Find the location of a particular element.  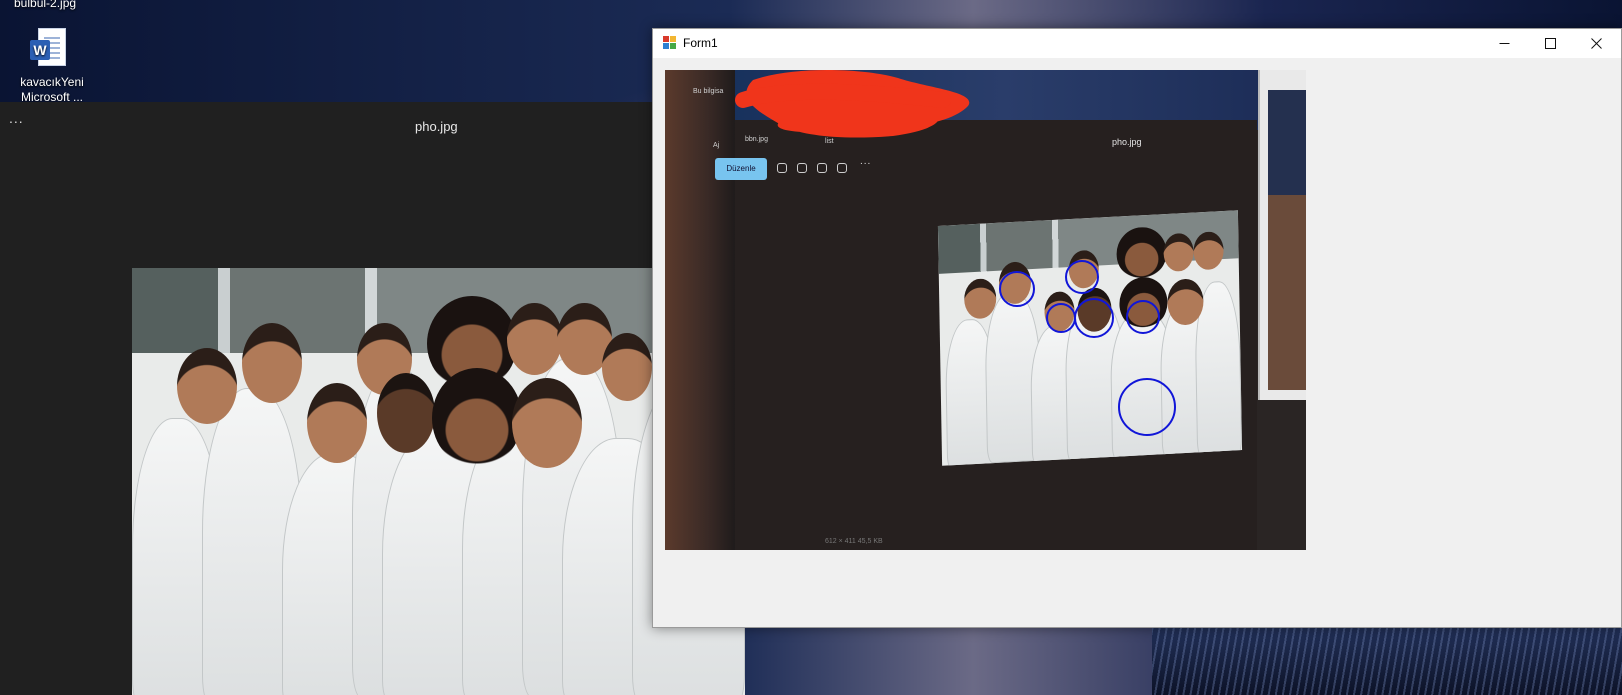

form1-title: Form1 is located at coordinates (700, 43).